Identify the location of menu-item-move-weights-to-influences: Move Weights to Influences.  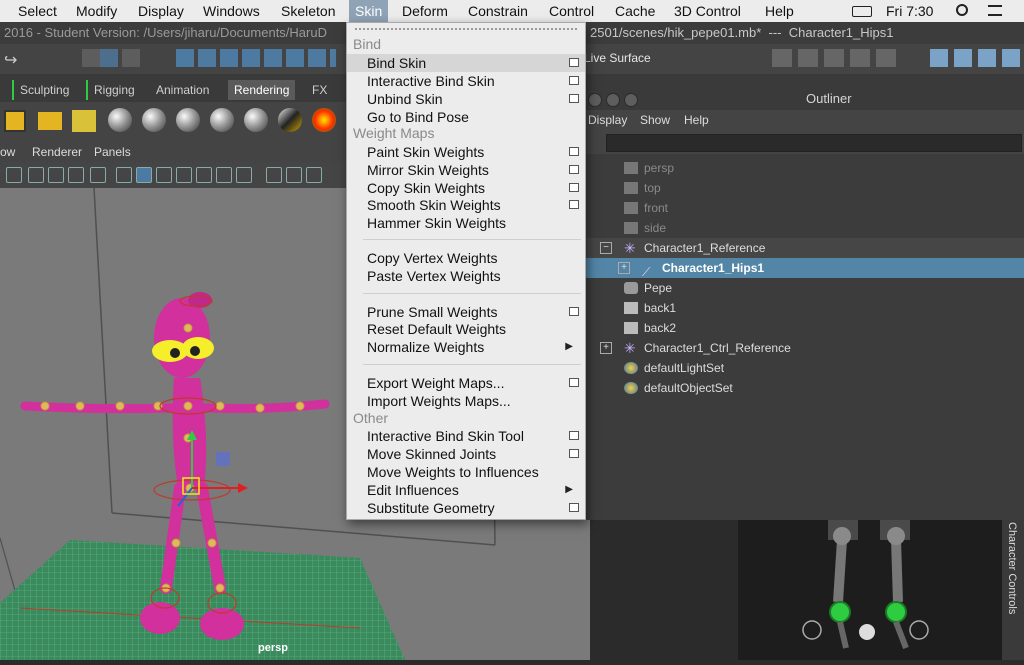
(466, 472).